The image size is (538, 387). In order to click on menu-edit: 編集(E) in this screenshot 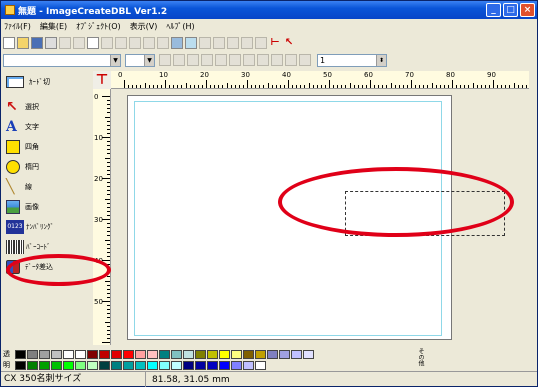, I will do `click(53, 26)`.